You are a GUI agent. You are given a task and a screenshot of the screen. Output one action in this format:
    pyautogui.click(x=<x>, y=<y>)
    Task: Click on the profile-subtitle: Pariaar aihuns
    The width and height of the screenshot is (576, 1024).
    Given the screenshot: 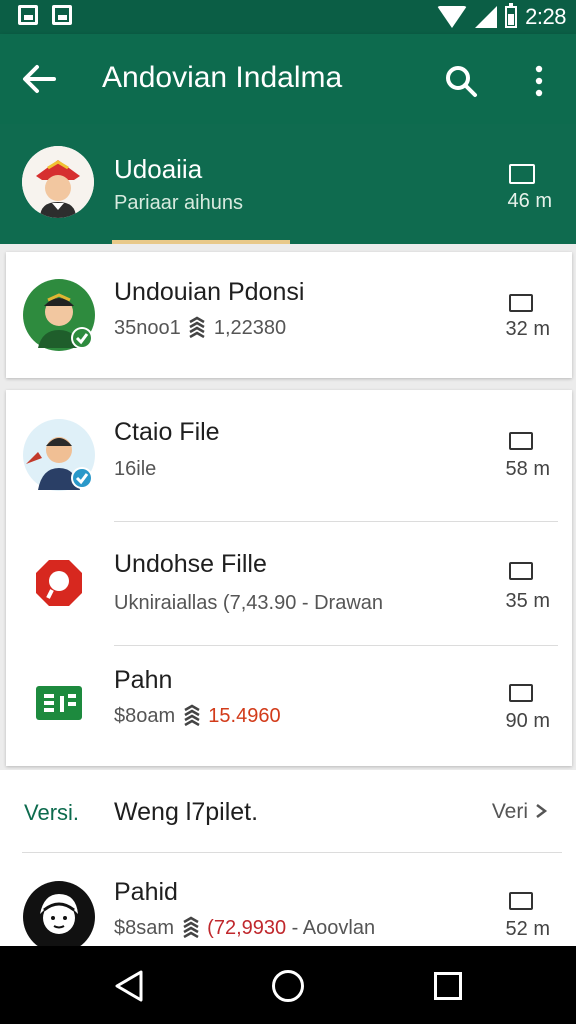 What is the action you would take?
    pyautogui.click(x=178, y=203)
    